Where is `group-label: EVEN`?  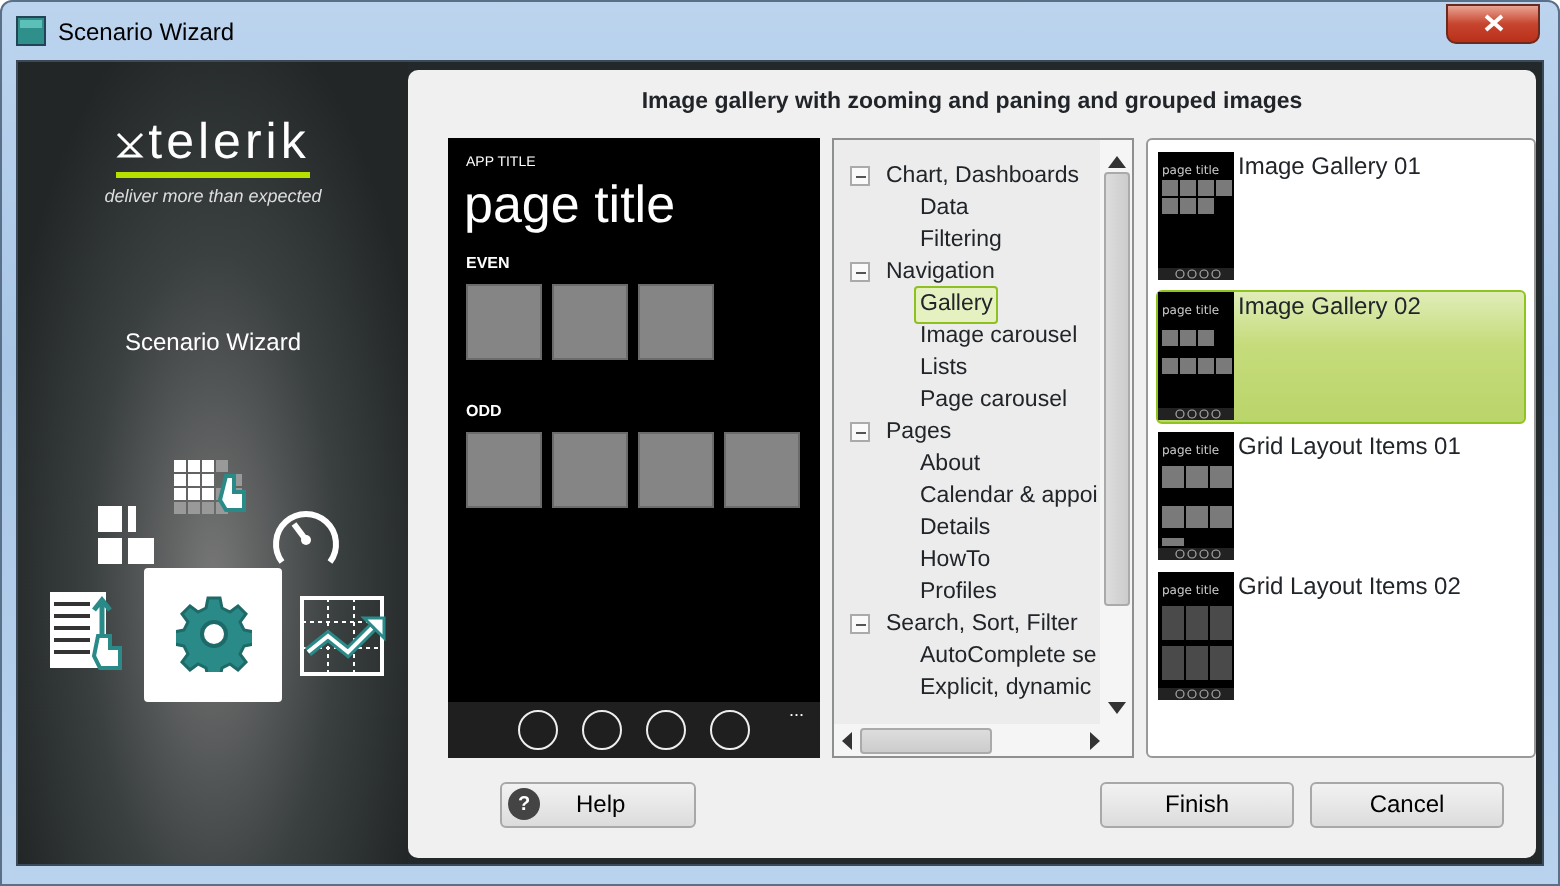 group-label: EVEN is located at coordinates (489, 263).